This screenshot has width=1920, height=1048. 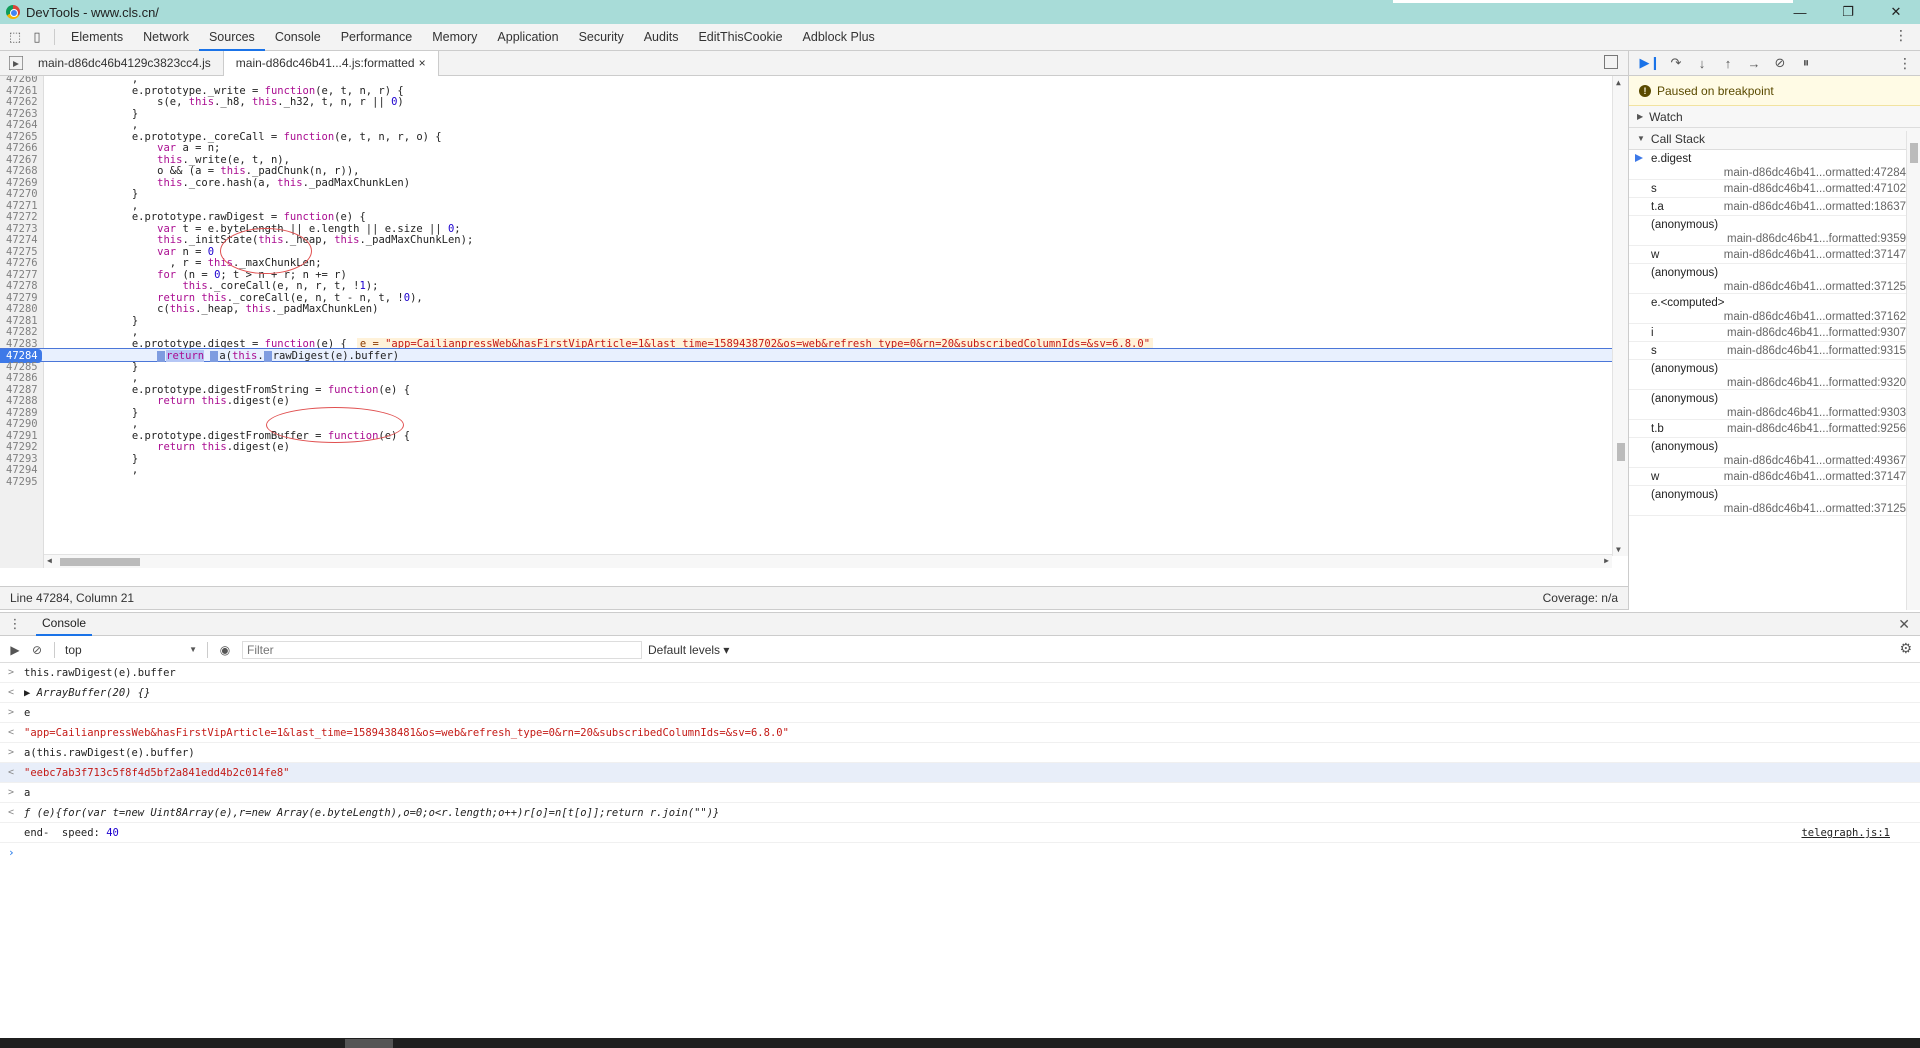 I want to click on context-value: top, so click(x=73, y=649).